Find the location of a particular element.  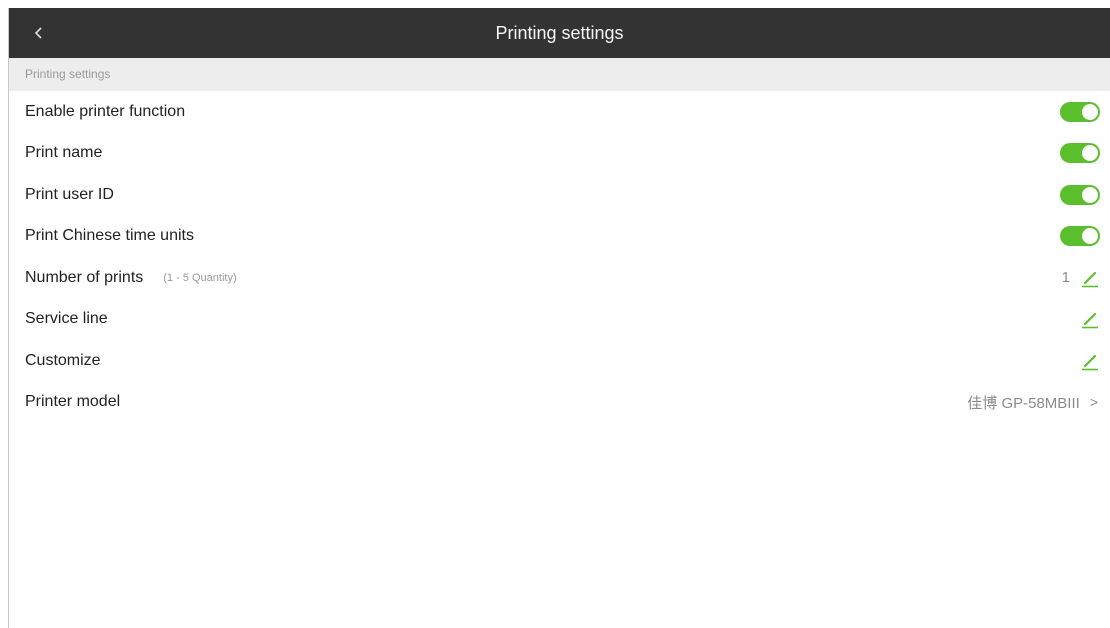

setting-label: Print name is located at coordinates (64, 153).